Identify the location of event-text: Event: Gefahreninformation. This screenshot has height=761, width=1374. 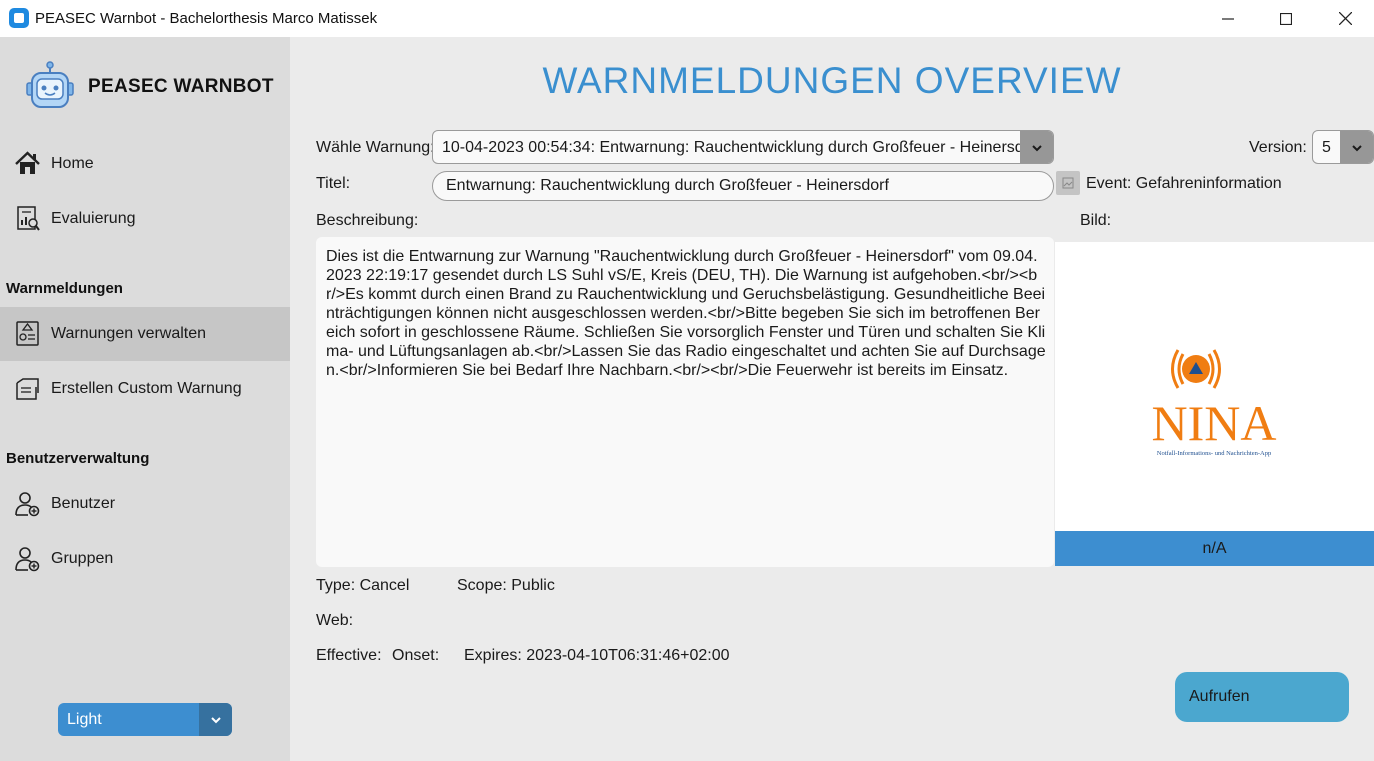
(1184, 183).